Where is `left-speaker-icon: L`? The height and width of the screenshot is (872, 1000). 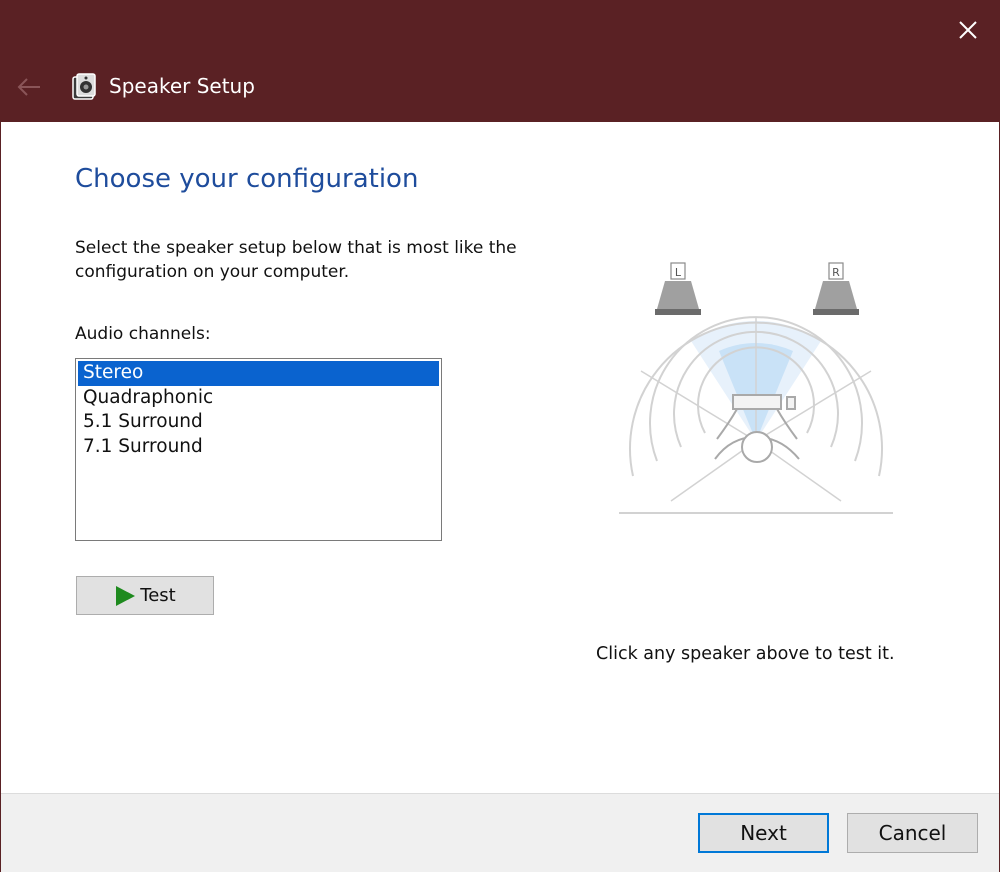 left-speaker-icon: L is located at coordinates (678, 288).